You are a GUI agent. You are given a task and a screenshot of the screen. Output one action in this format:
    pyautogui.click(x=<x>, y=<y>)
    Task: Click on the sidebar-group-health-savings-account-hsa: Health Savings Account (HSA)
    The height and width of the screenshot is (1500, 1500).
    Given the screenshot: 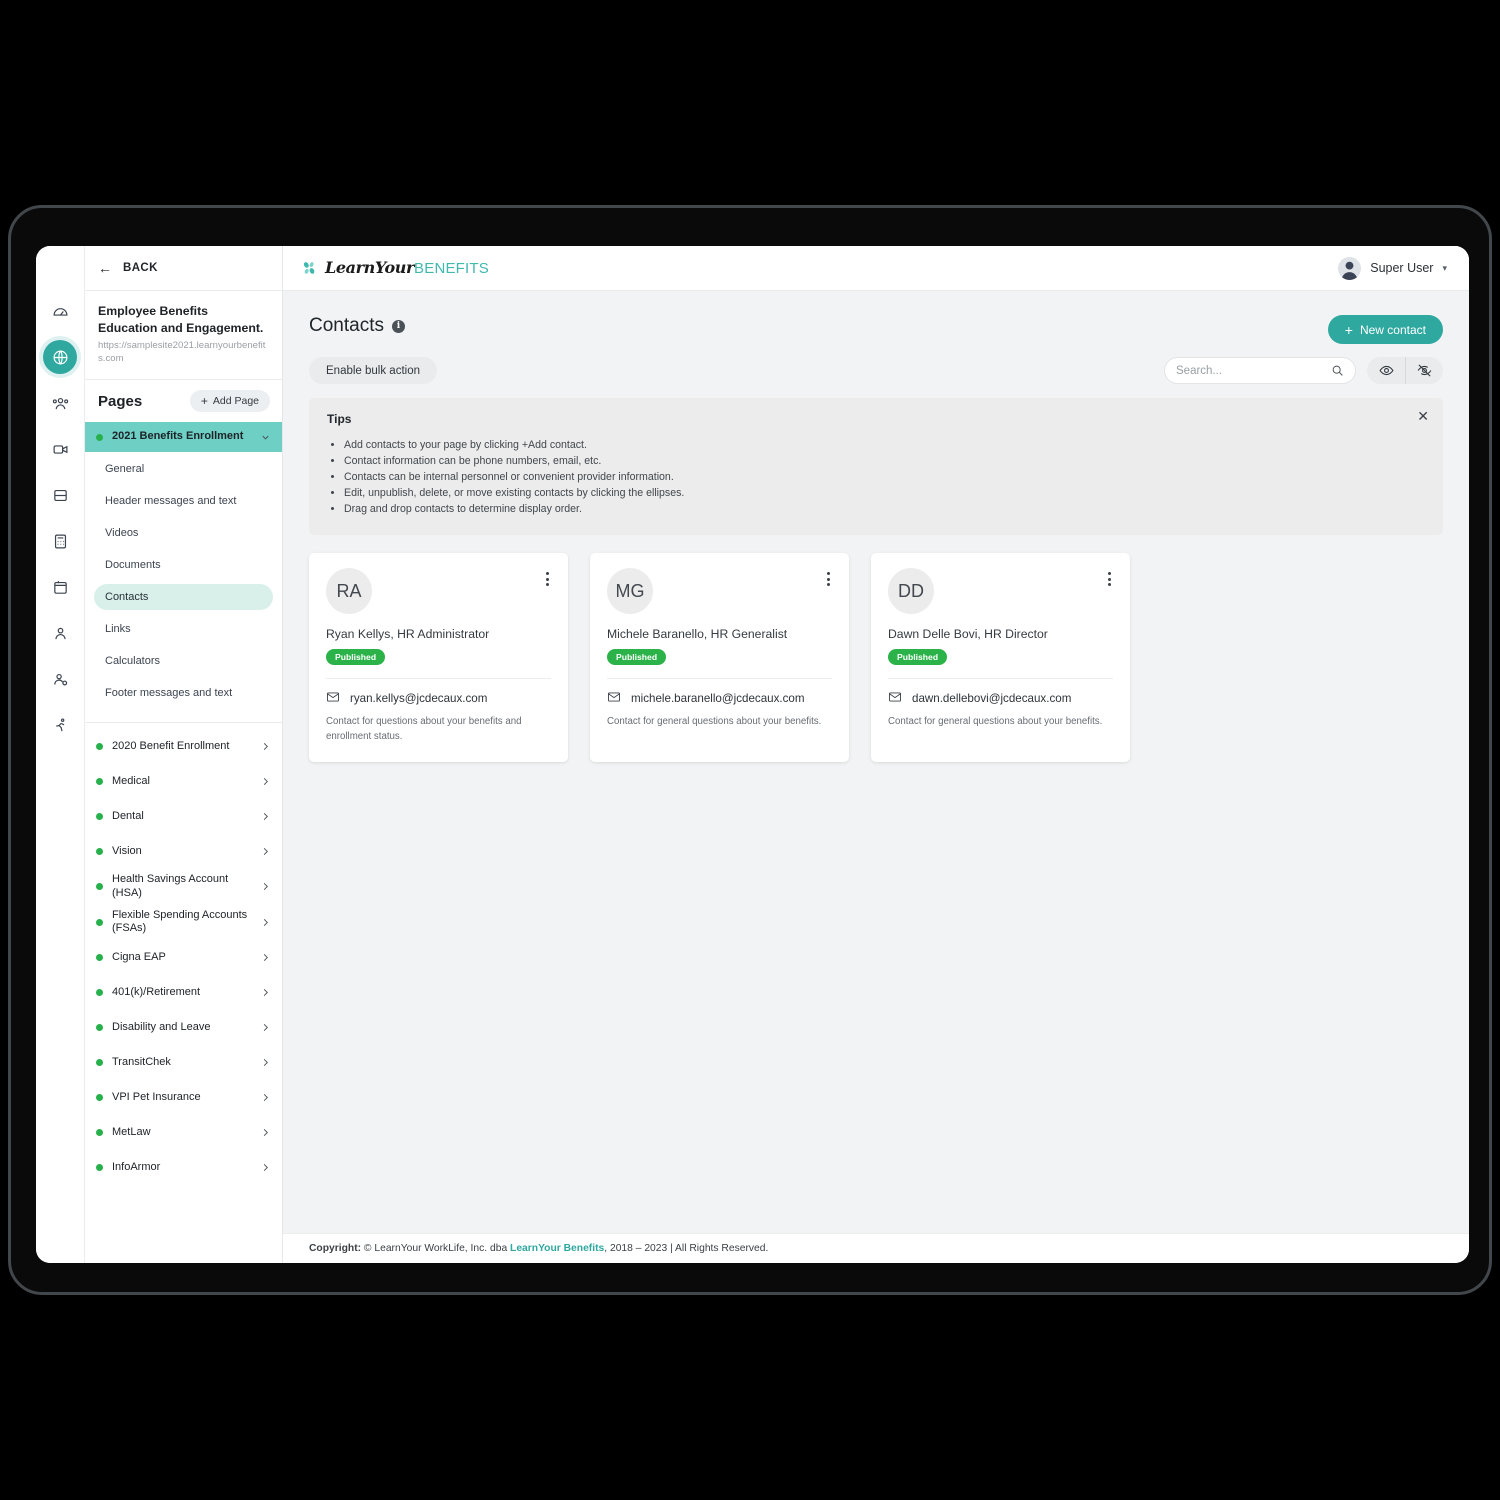 What is the action you would take?
    pyautogui.click(x=183, y=887)
    